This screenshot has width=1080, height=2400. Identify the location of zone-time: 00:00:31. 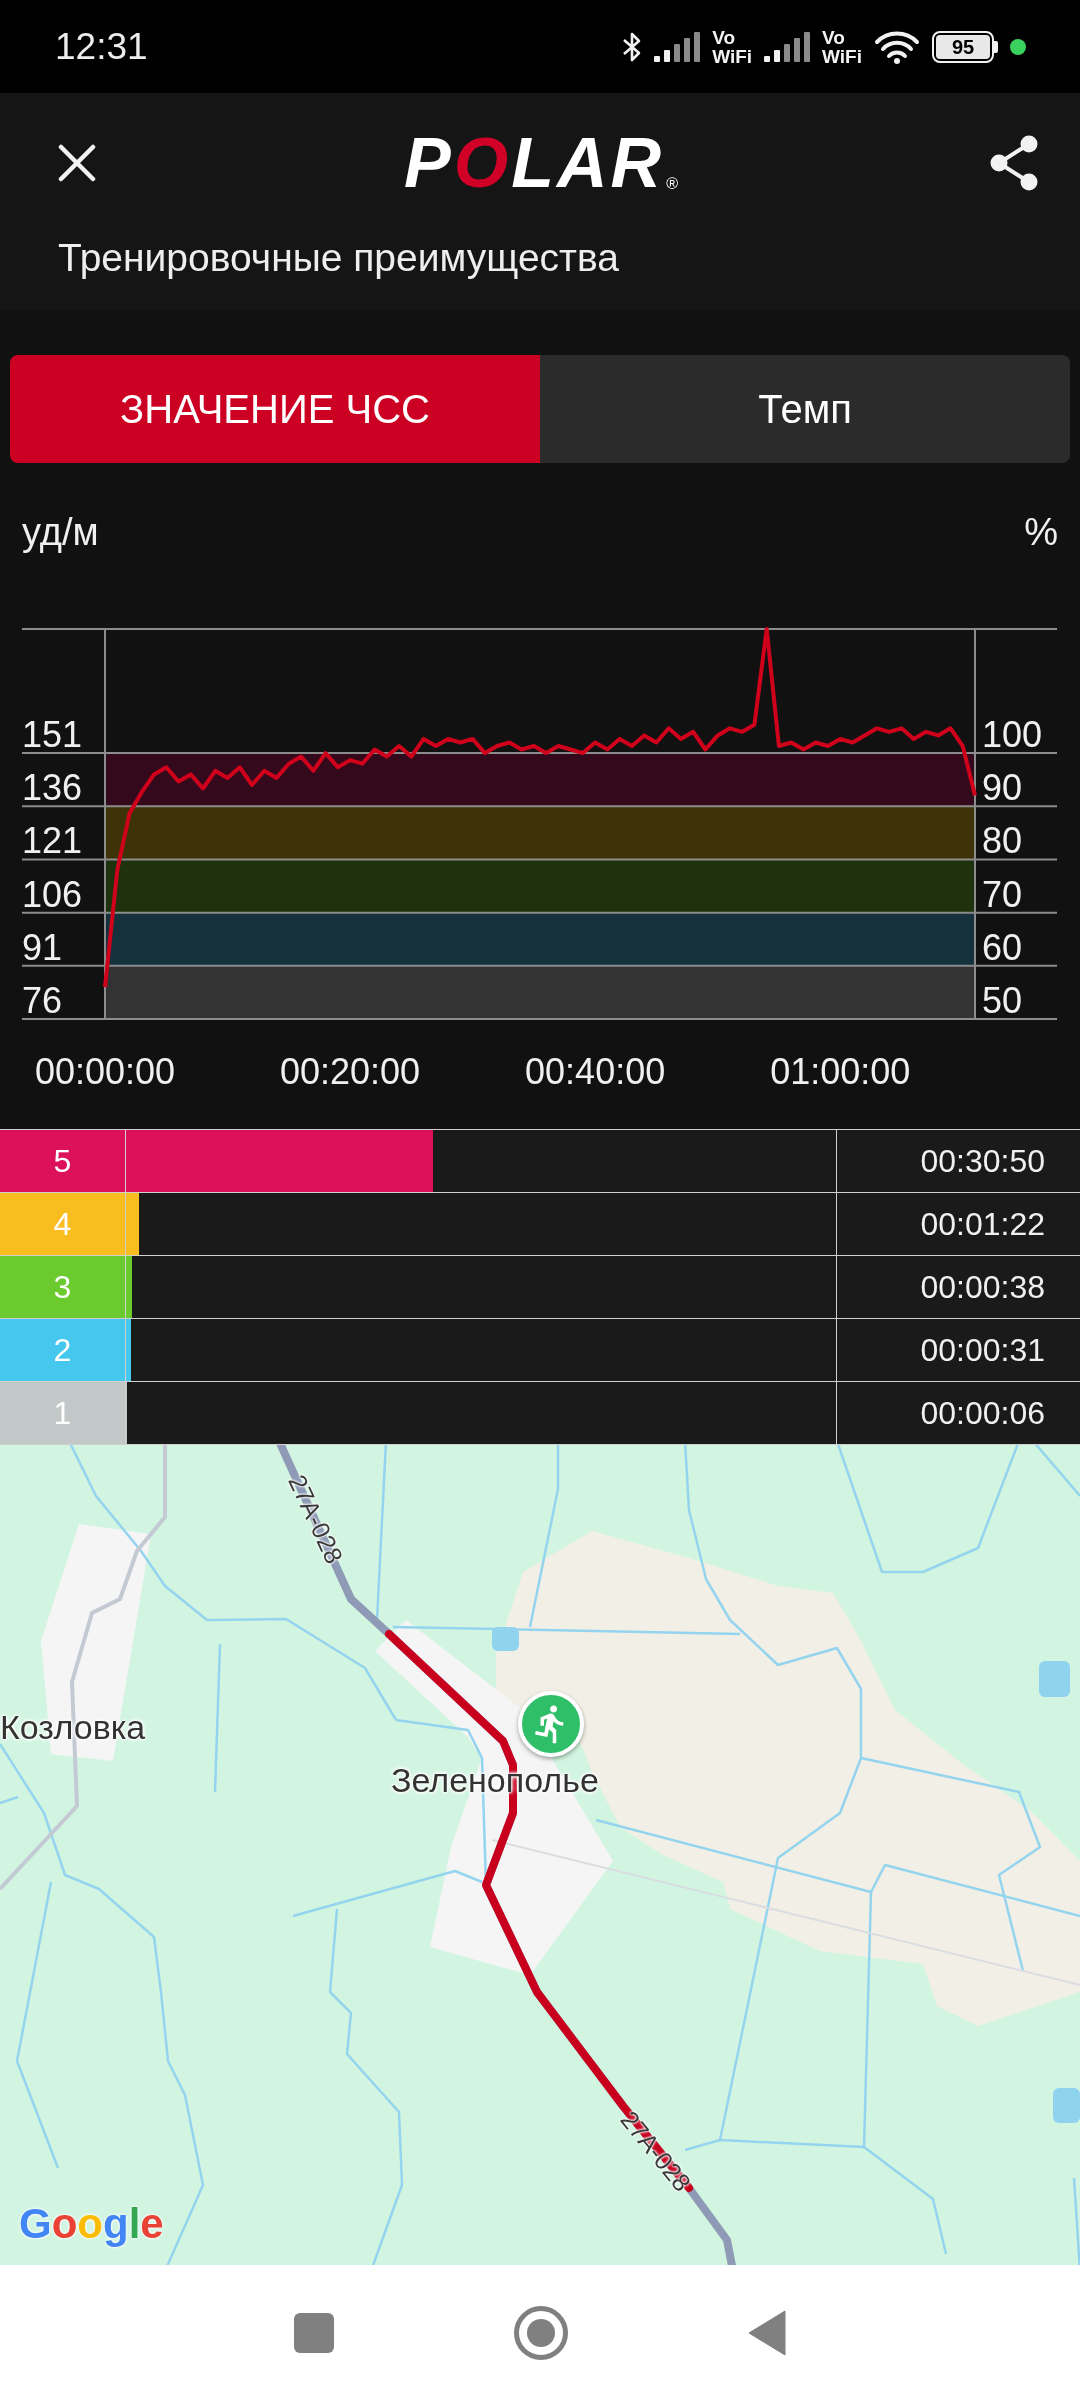
(982, 1350).